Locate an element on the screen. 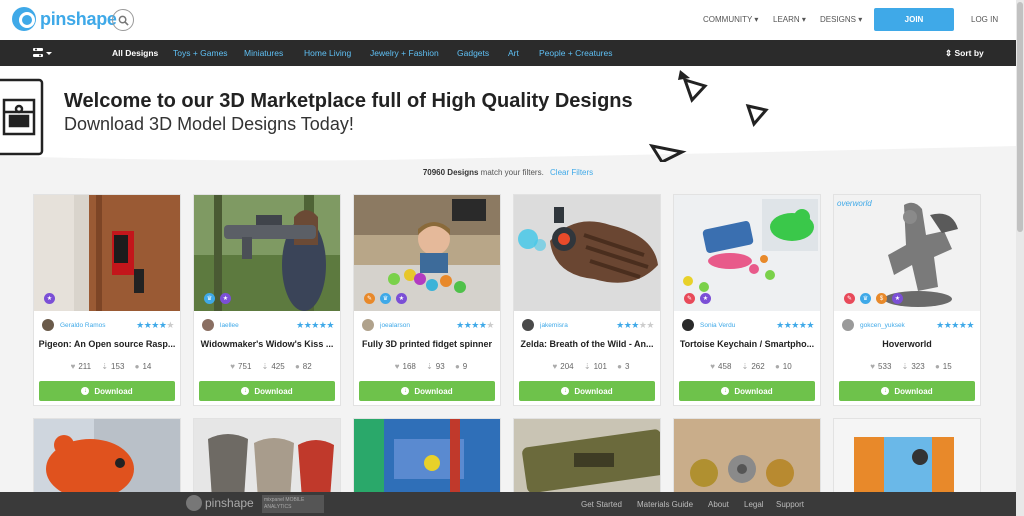 The width and height of the screenshot is (1024, 516). results-count: 70960 Designs is located at coordinates (450, 172).